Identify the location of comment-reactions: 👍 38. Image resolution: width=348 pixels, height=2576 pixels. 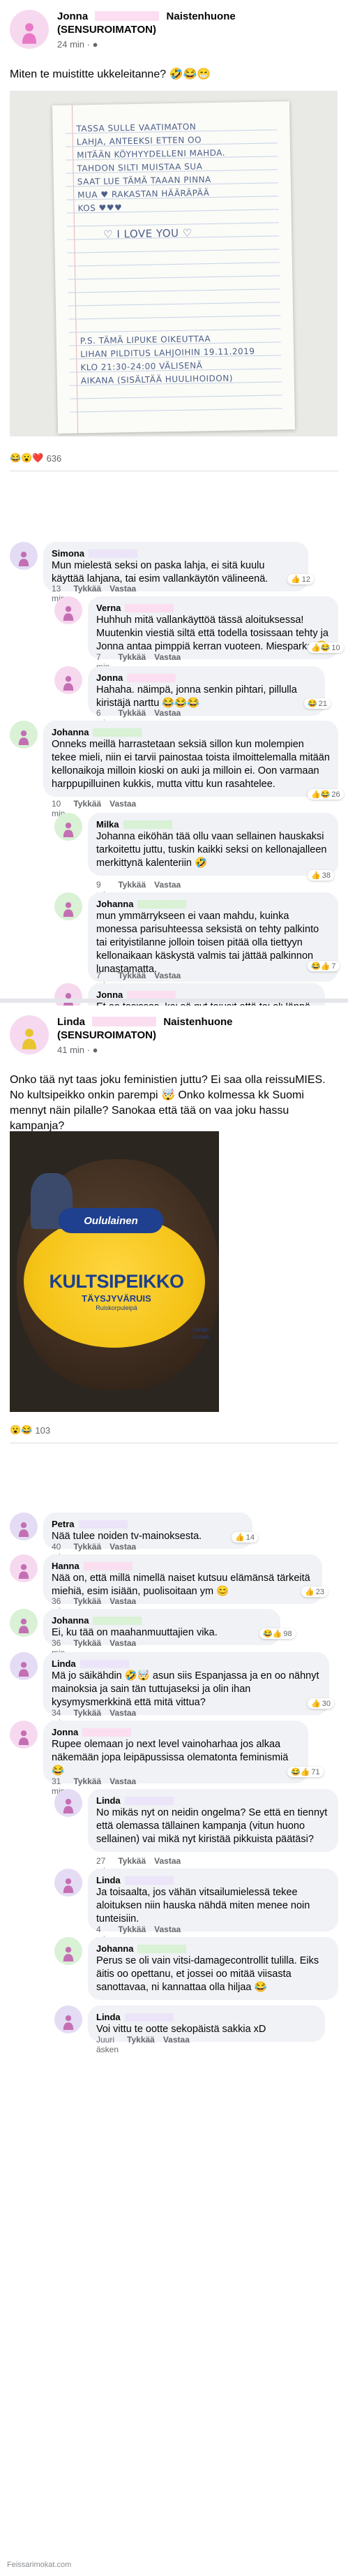
(321, 875).